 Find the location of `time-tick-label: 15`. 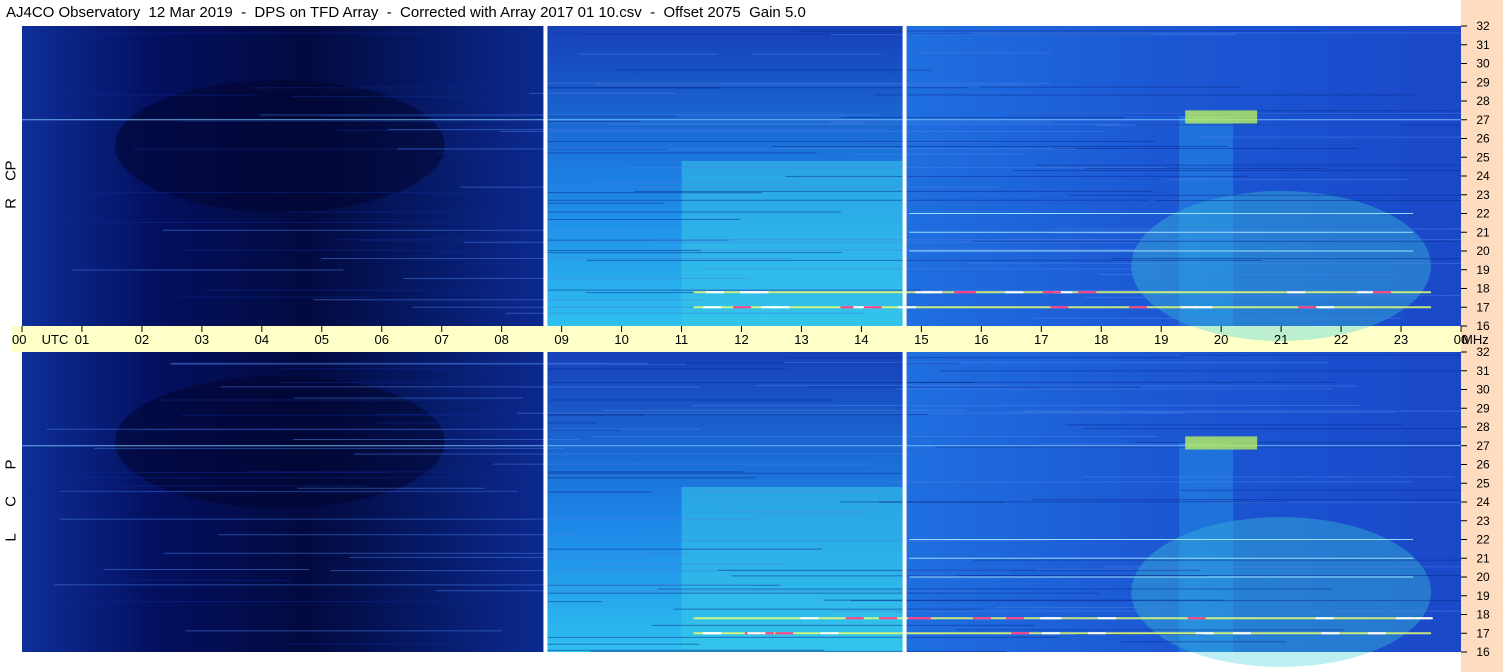

time-tick-label: 15 is located at coordinates (921, 339).